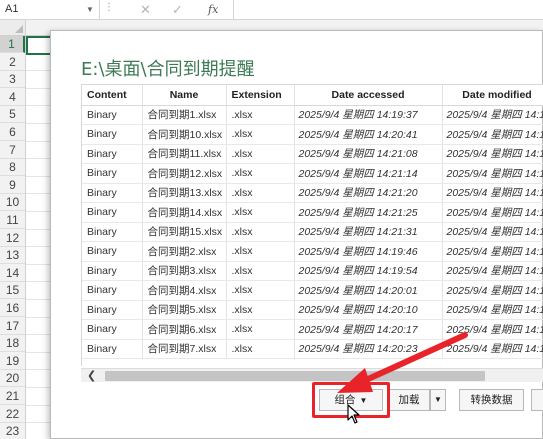 The image size is (543, 439). What do you see at coordinates (12, 115) in the screenshot?
I see `row-header: 5` at bounding box center [12, 115].